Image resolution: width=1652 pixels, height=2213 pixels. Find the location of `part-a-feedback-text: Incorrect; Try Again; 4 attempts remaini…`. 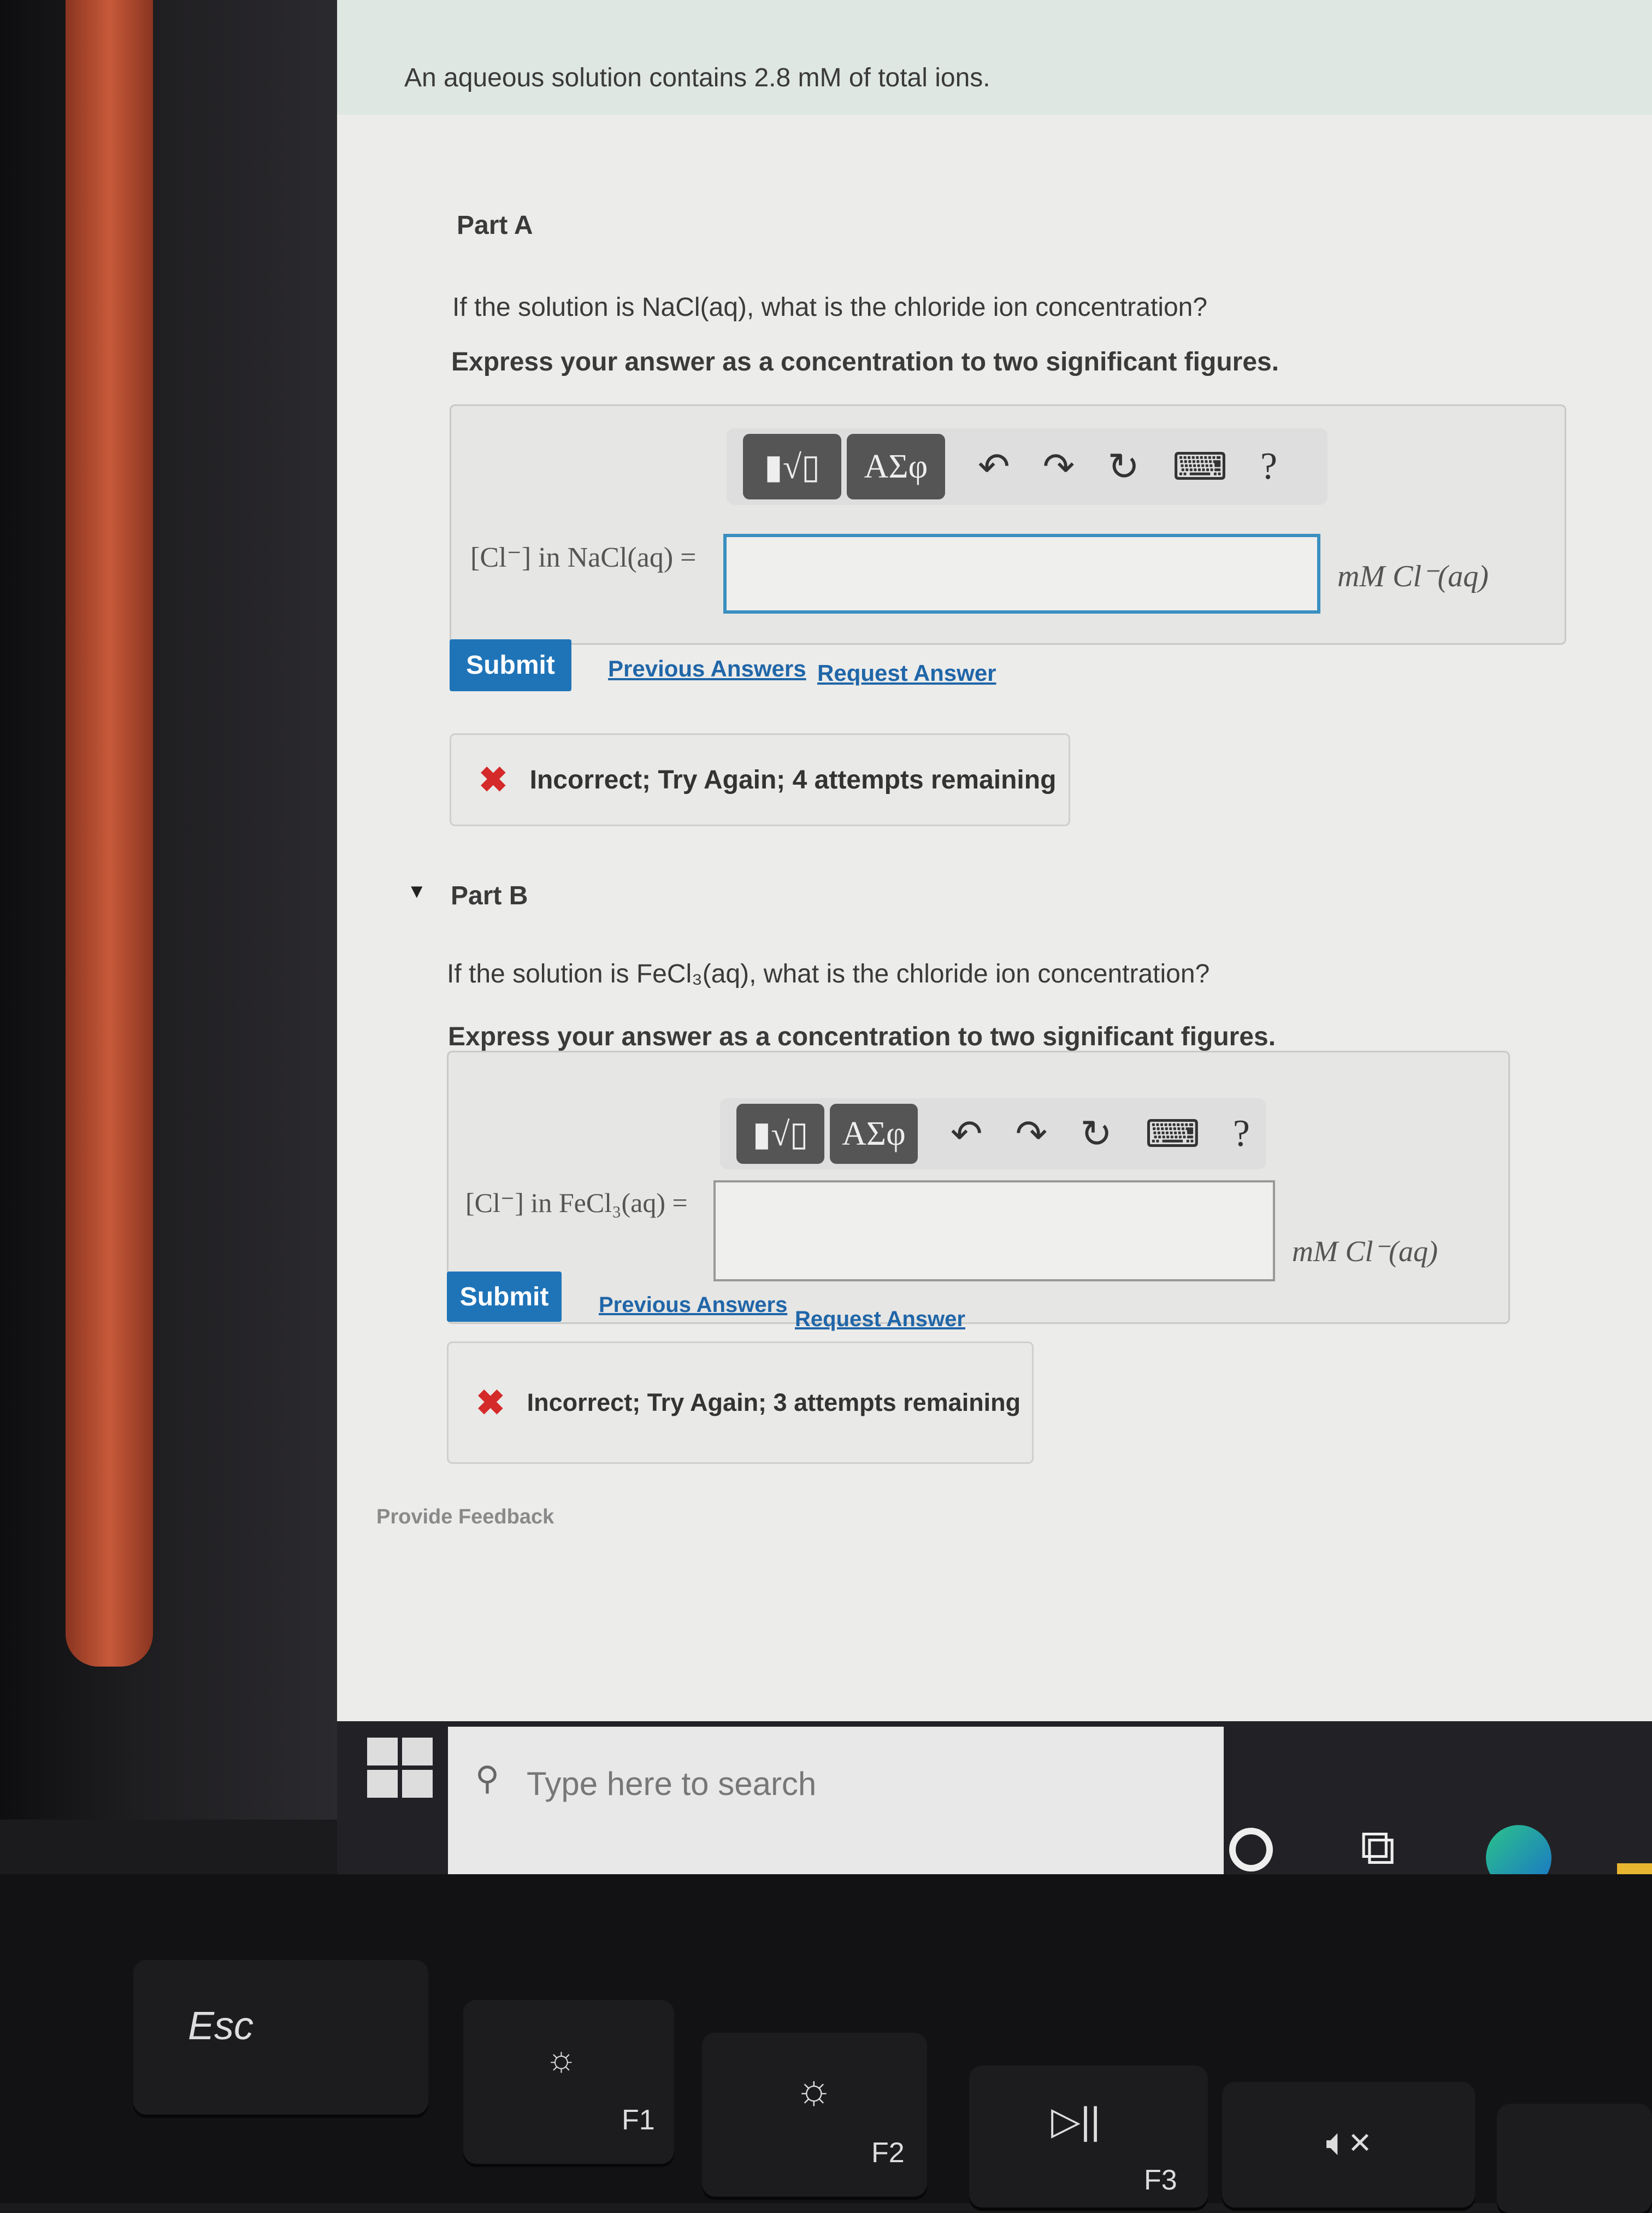

part-a-feedback-text: Incorrect; Try Again; 4 attempts remaini… is located at coordinates (793, 779).